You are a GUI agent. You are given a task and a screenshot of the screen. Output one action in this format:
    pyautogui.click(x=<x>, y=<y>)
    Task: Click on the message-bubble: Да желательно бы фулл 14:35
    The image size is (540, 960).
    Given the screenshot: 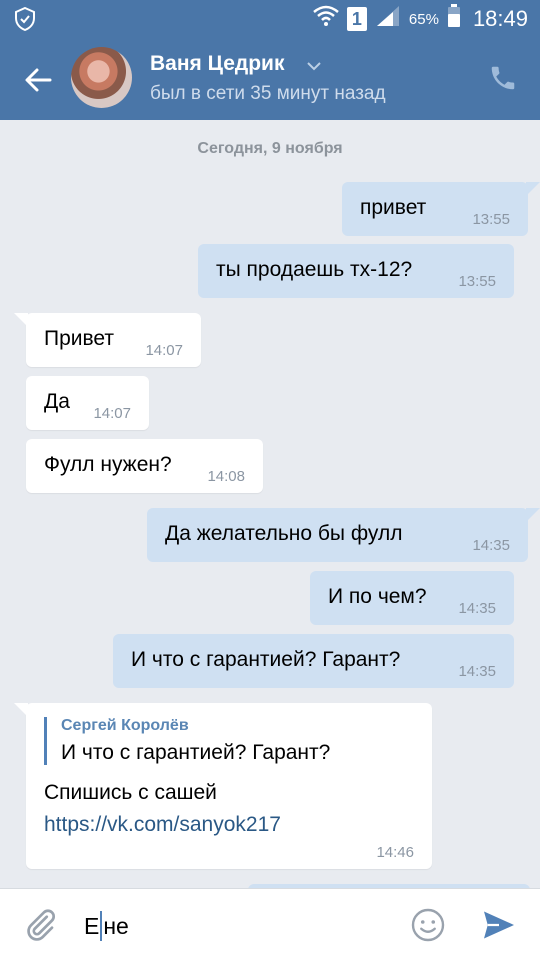 What is the action you would take?
    pyautogui.click(x=343, y=535)
    